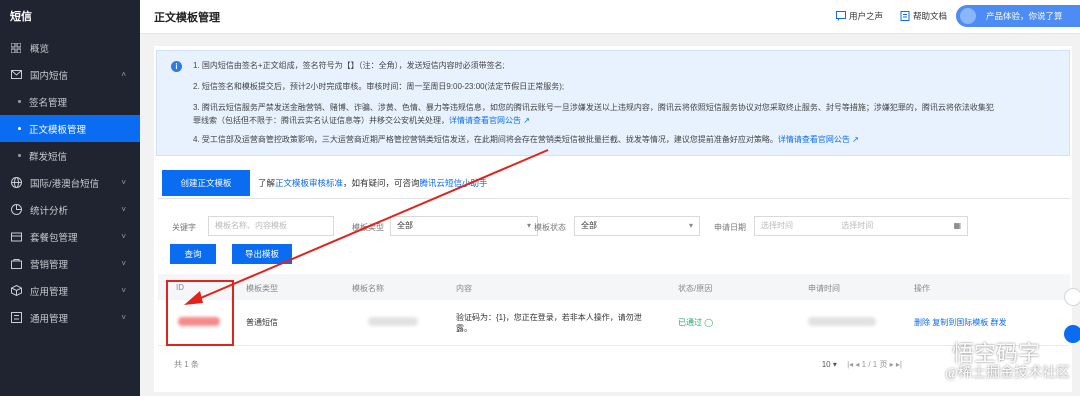  What do you see at coordinates (1072, 297) in the screenshot?
I see `floating-feedback-button` at bounding box center [1072, 297].